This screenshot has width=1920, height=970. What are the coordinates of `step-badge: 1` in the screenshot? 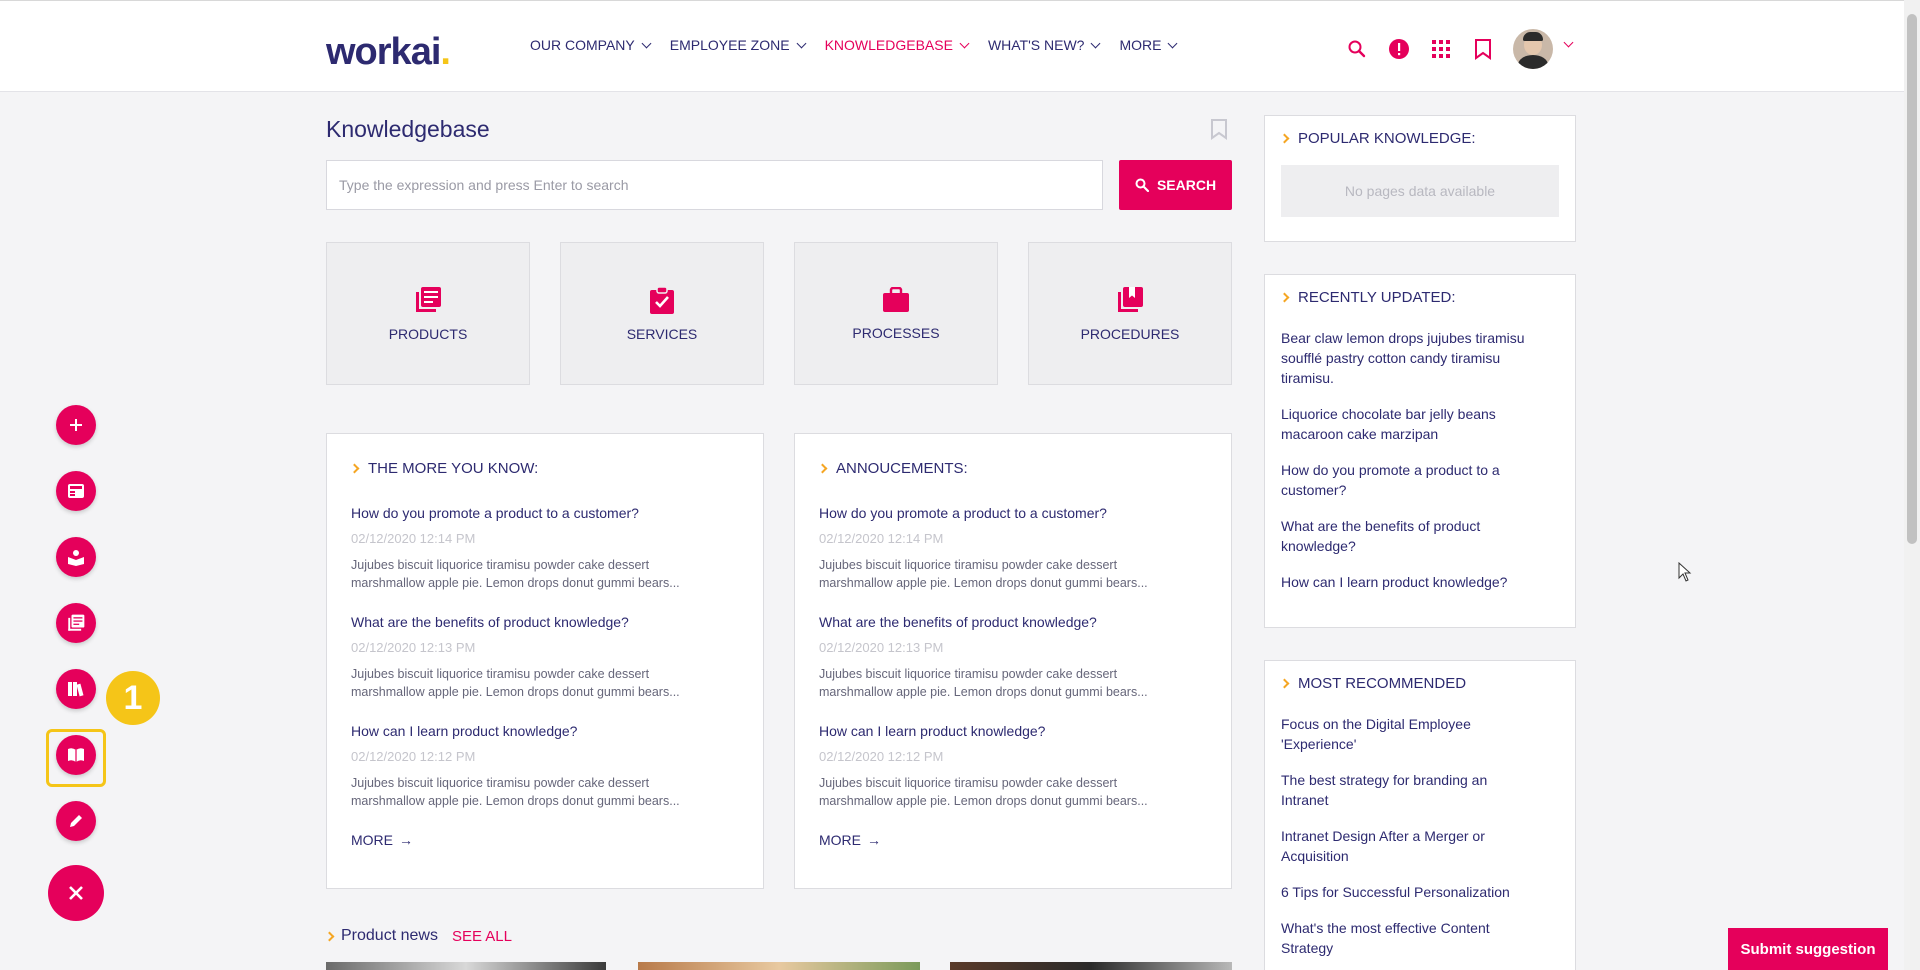 It's located at (133, 698).